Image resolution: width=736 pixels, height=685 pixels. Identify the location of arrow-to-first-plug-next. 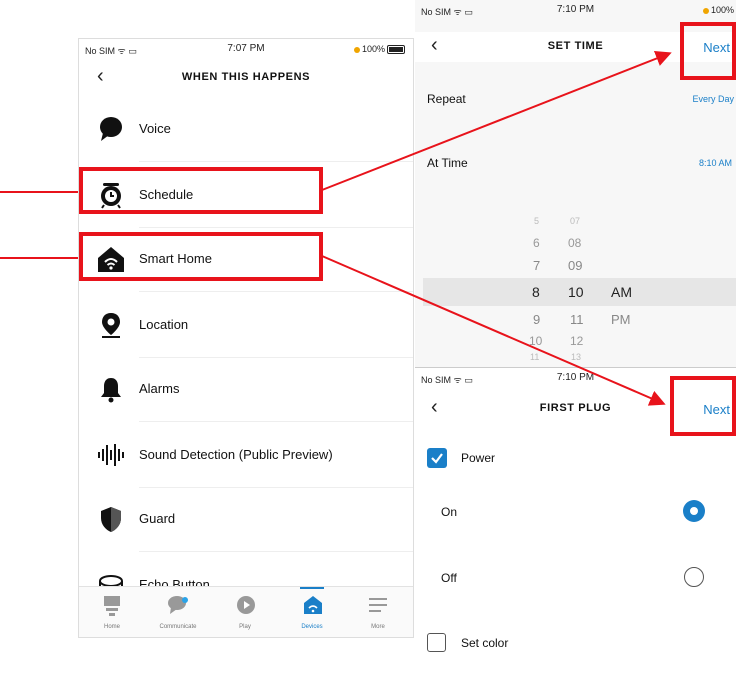
(493, 330).